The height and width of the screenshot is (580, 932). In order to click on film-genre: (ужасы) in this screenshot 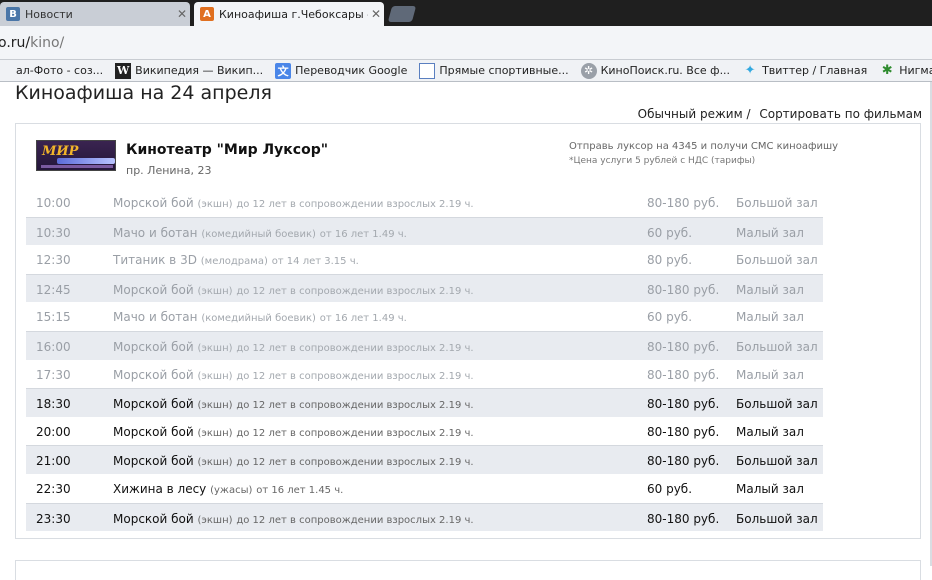, I will do `click(231, 490)`.